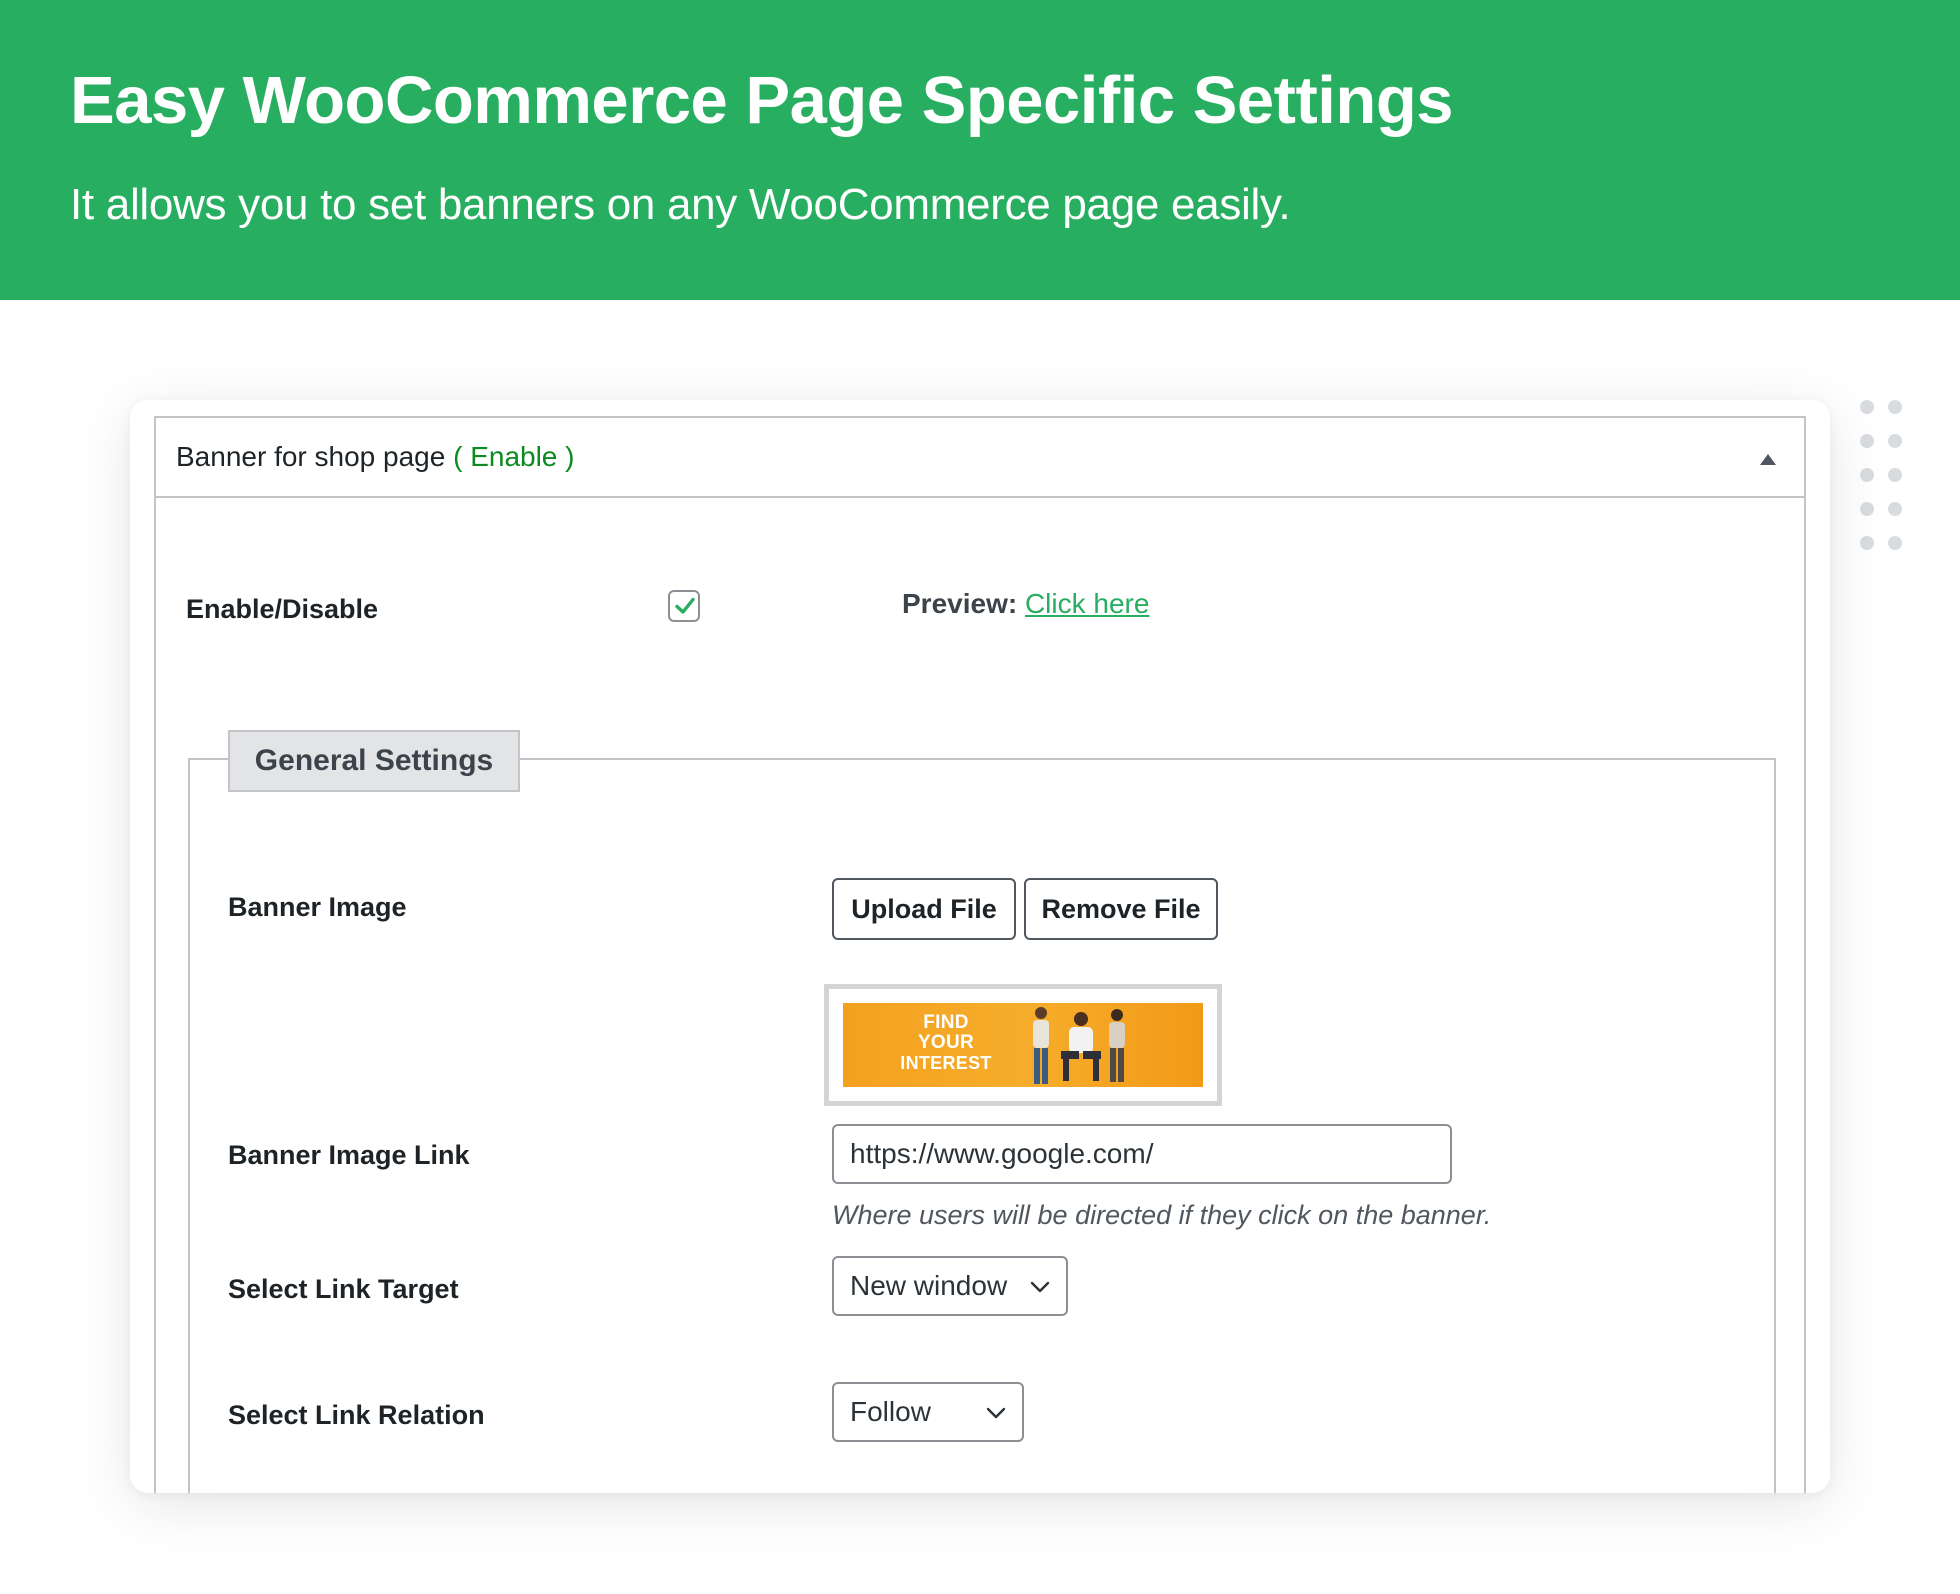 This screenshot has height=1594, width=1960. I want to click on collapse-arrow-icon, so click(1768, 459).